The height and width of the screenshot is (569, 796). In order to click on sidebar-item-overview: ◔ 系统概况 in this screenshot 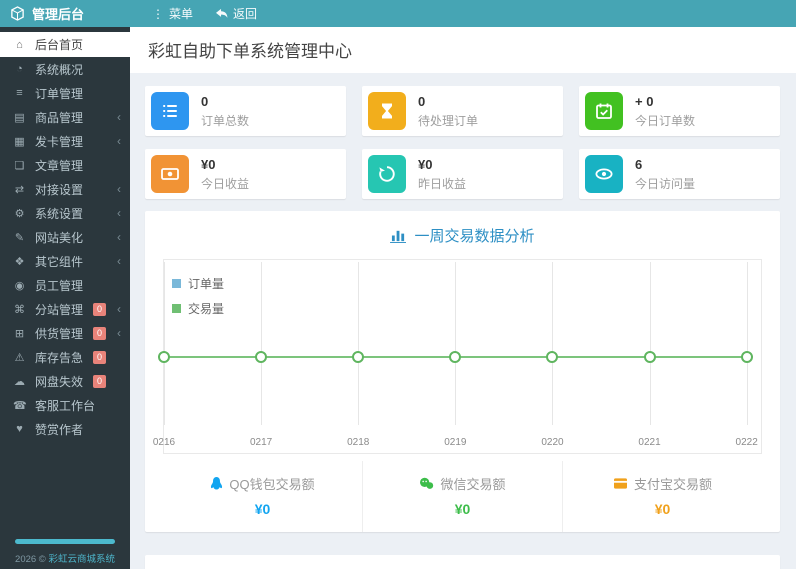, I will do `click(65, 69)`.